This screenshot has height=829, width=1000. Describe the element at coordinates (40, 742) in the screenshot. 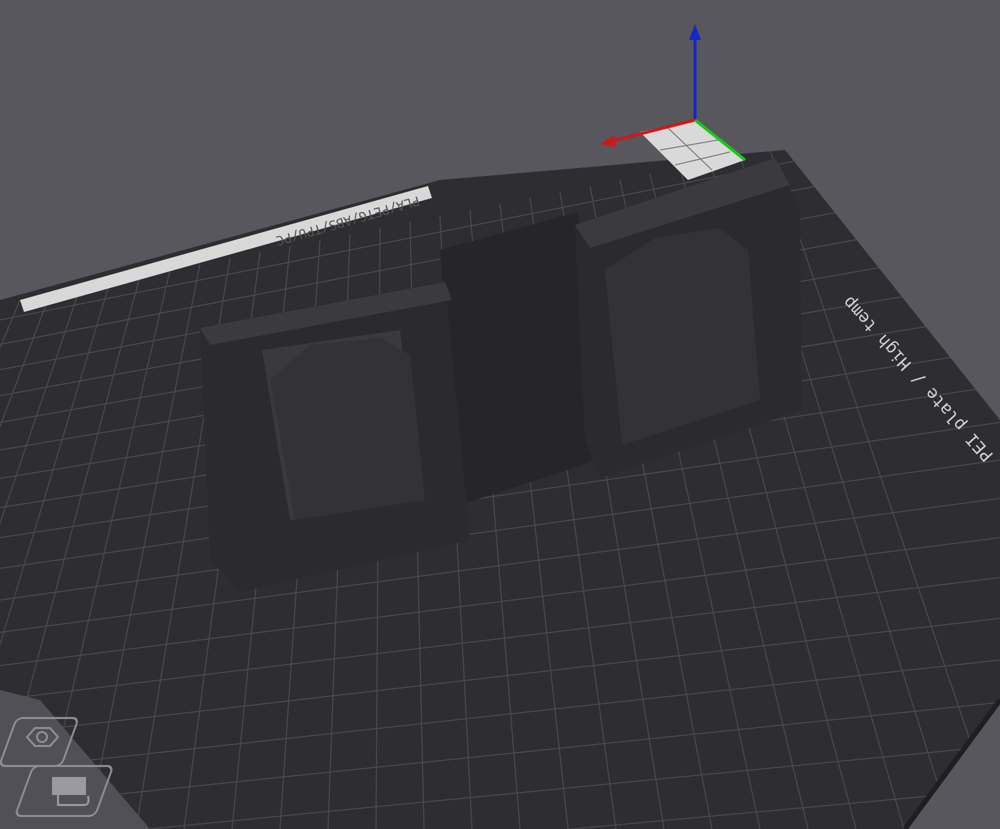

I see `hex-nut-icon` at that location.